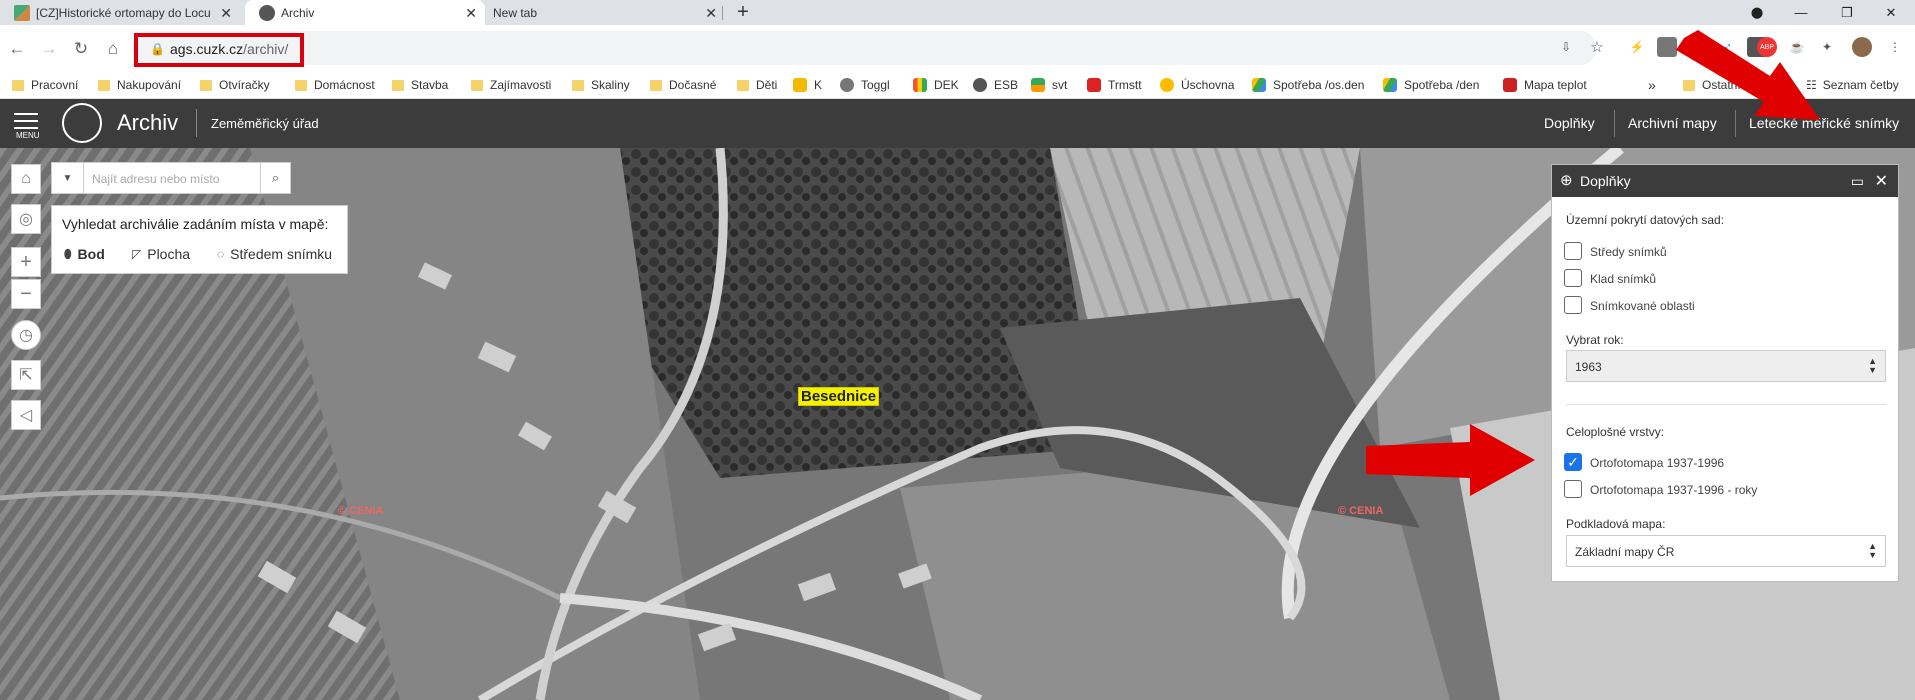  What do you see at coordinates (29, 128) in the screenshot?
I see `menu-button: MENU` at bounding box center [29, 128].